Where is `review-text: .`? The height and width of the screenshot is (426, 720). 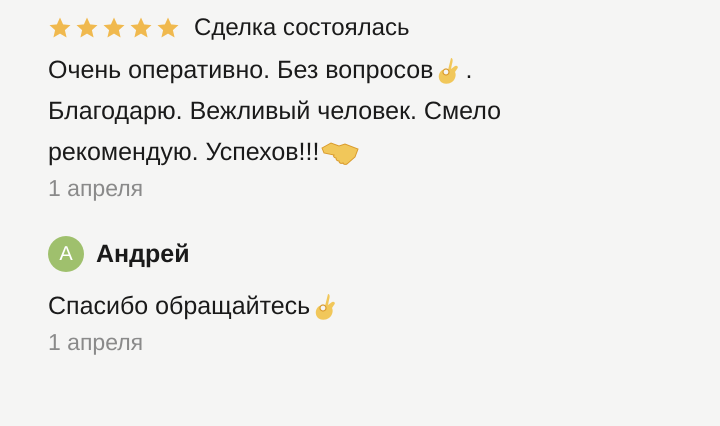 review-text: . is located at coordinates (468, 70).